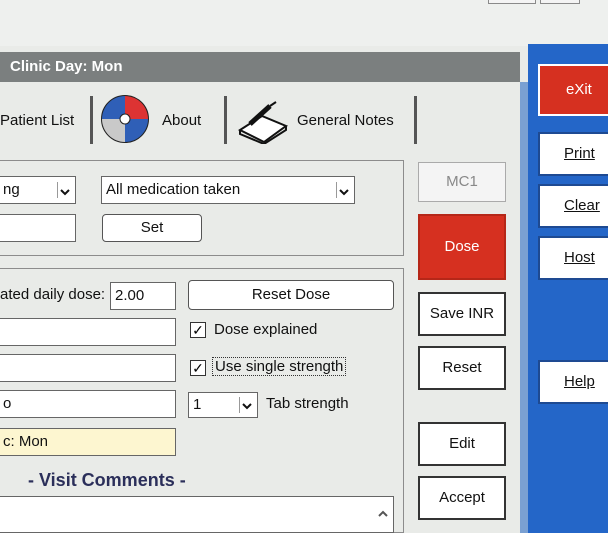  I want to click on host-button: Host, so click(573, 258).